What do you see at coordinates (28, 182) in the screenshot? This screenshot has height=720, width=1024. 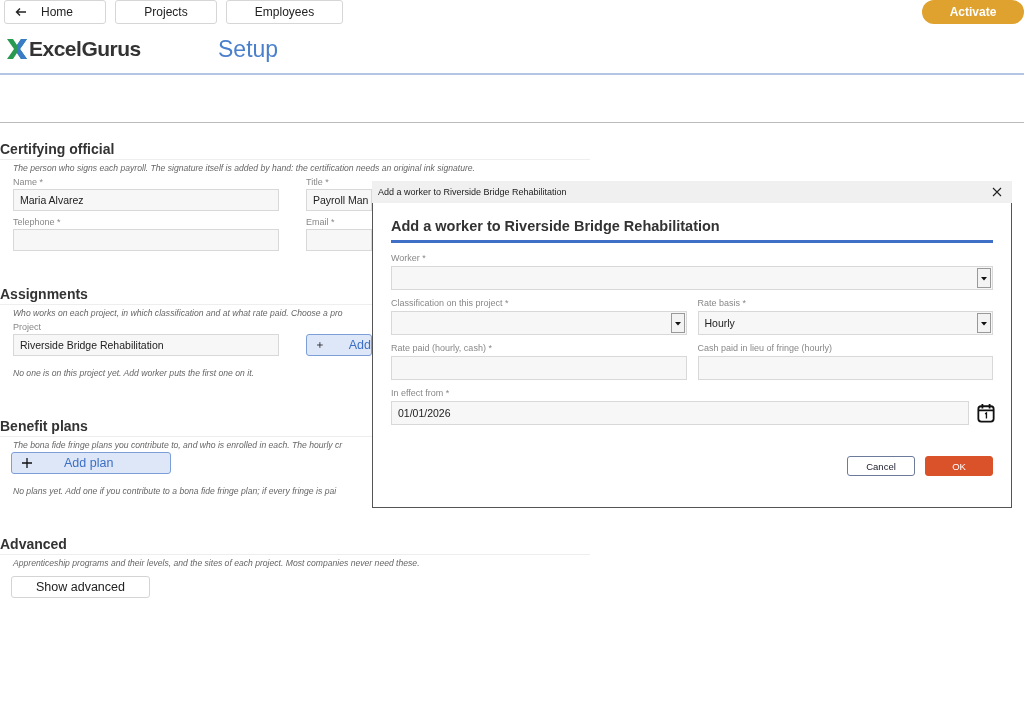 I see `field-label: Name *` at bounding box center [28, 182].